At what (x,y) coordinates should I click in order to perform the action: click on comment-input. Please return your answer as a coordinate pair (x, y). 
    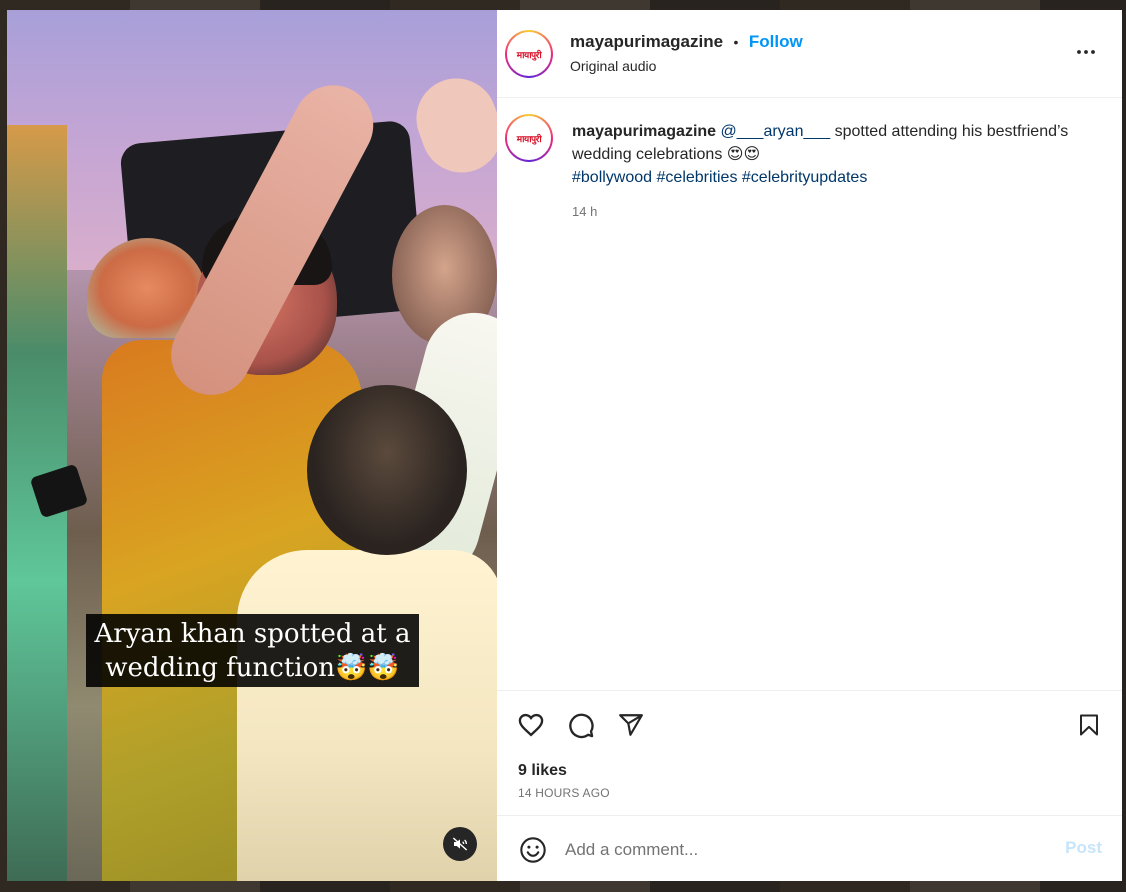
    Looking at the image, I should click on (800, 850).